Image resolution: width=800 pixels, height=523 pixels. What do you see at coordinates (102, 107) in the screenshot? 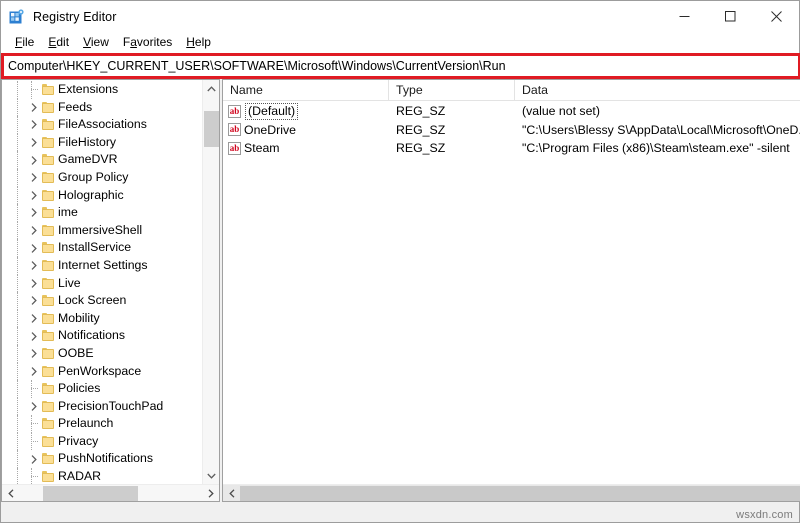
I see `tree-item-feeds: Feeds` at bounding box center [102, 107].